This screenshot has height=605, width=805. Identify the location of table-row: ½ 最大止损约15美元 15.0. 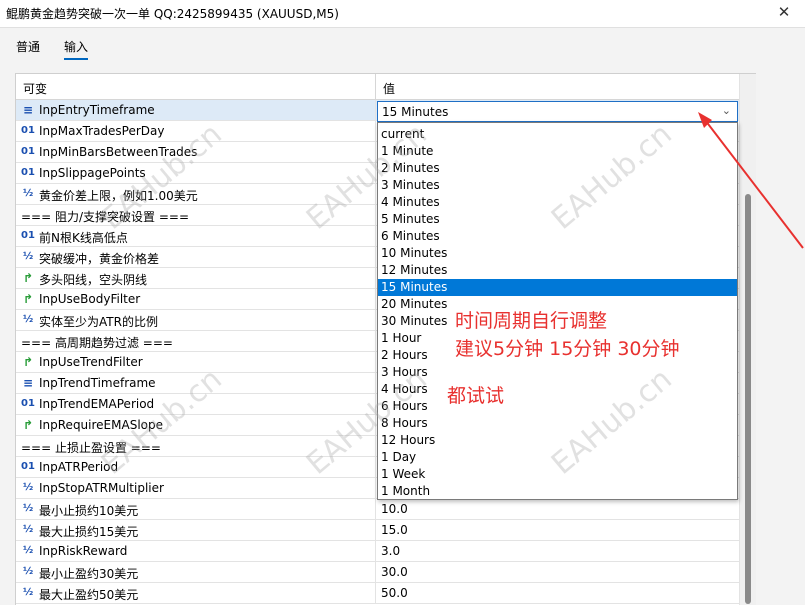
(377, 530).